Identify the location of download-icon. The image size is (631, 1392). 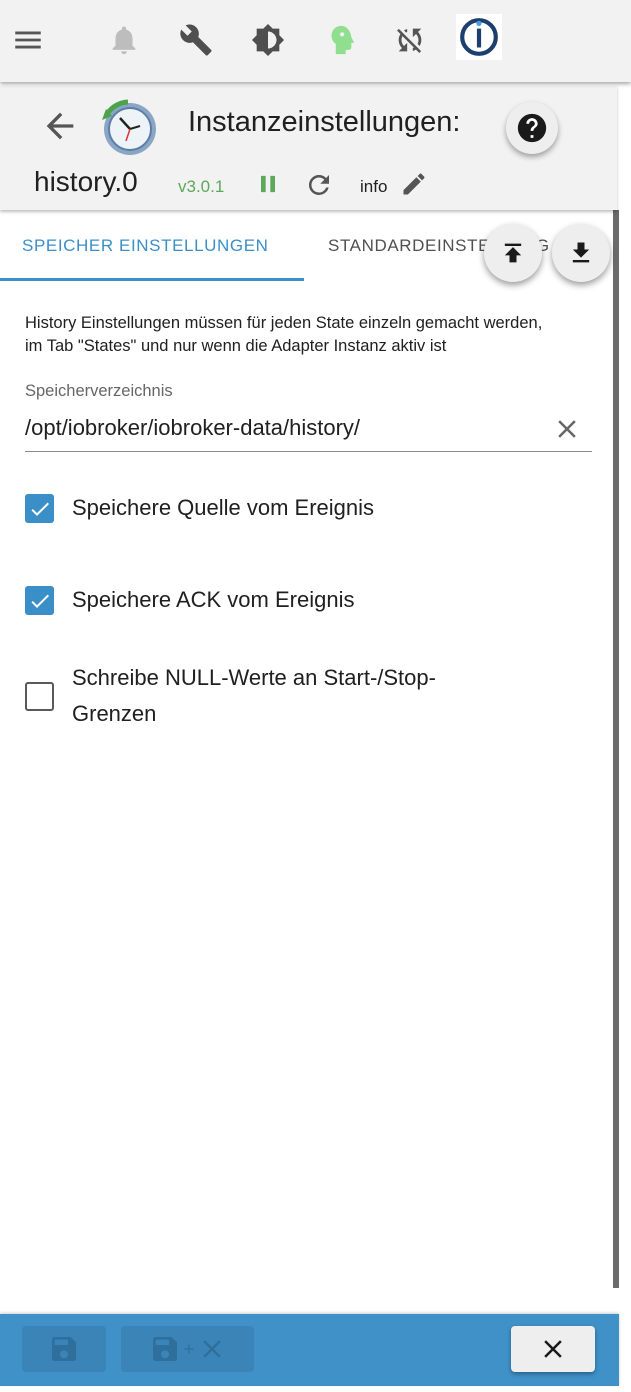
(581, 252).